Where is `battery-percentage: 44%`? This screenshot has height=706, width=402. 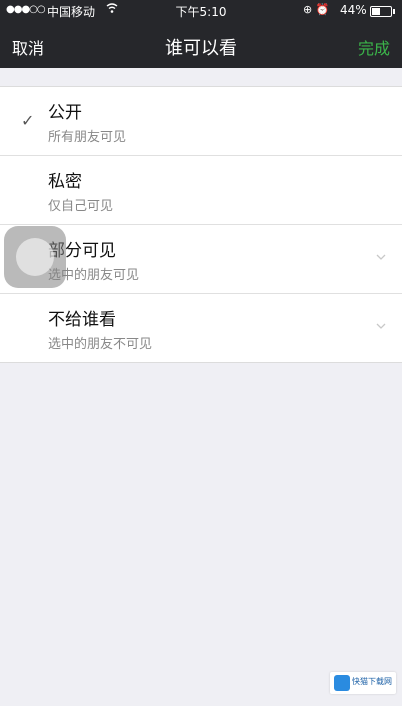 battery-percentage: 44% is located at coordinates (353, 10).